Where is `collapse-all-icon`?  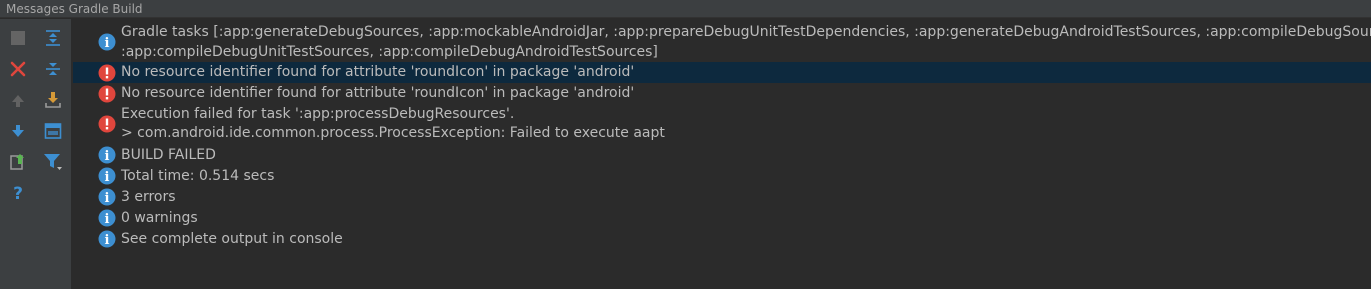 collapse-all-icon is located at coordinates (53, 38).